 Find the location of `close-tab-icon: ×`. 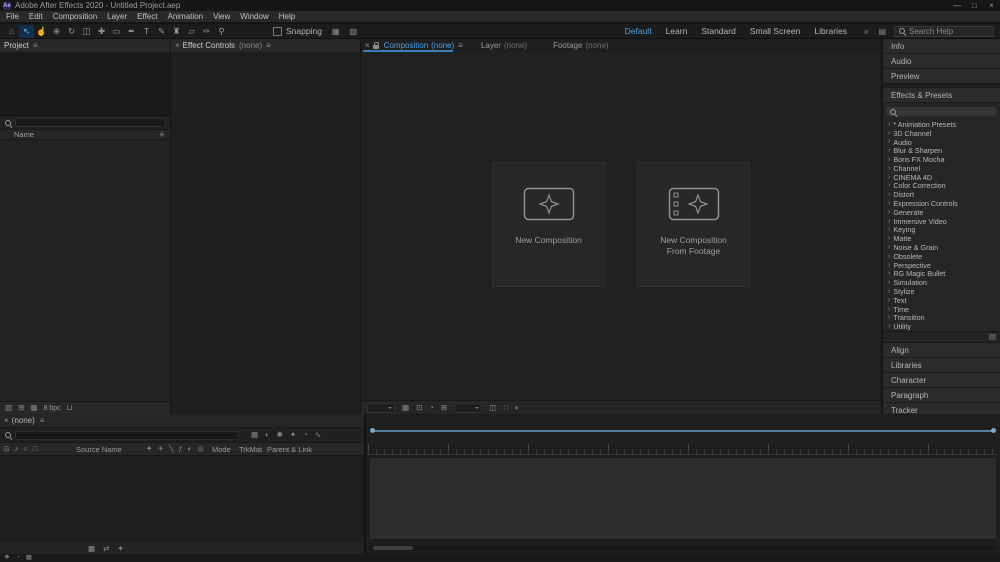

close-tab-icon: × is located at coordinates (6, 420).